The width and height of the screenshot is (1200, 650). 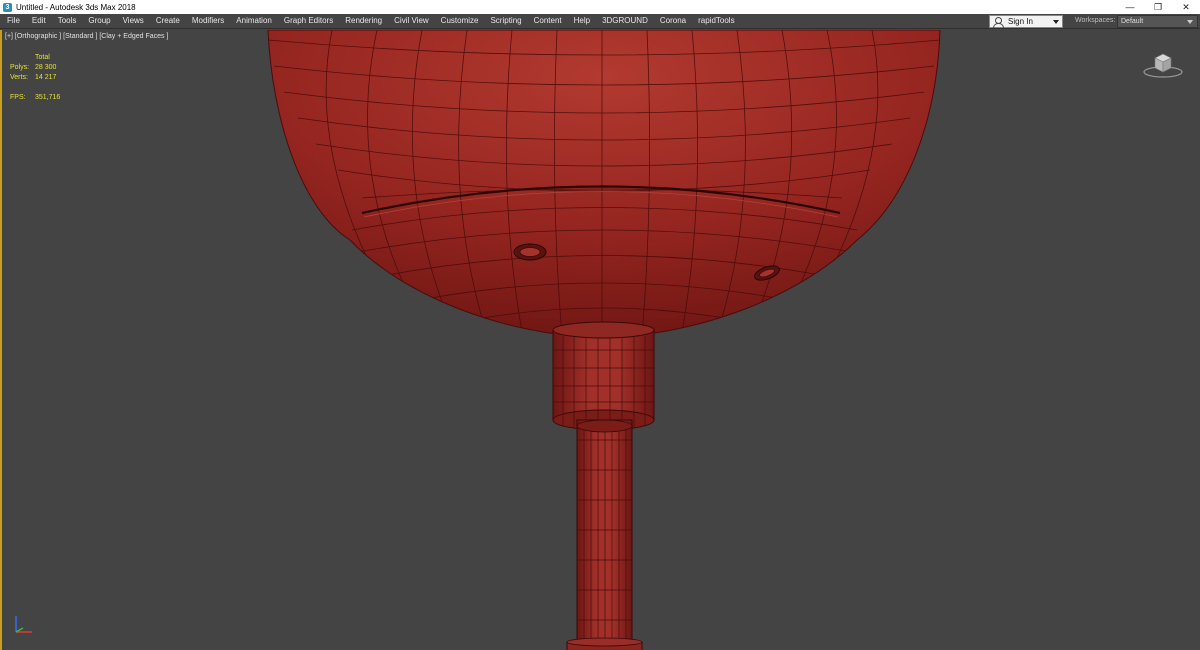 What do you see at coordinates (582, 21) in the screenshot?
I see `menu-help: Help` at bounding box center [582, 21].